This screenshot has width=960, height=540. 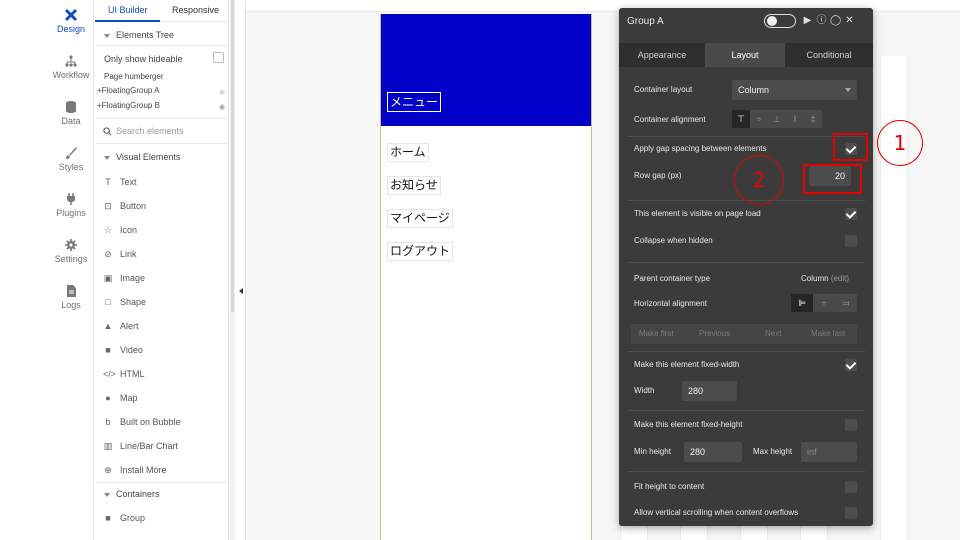 I want to click on tree-item-floatinggroup-b: +FloatingGroup B, so click(x=164, y=105).